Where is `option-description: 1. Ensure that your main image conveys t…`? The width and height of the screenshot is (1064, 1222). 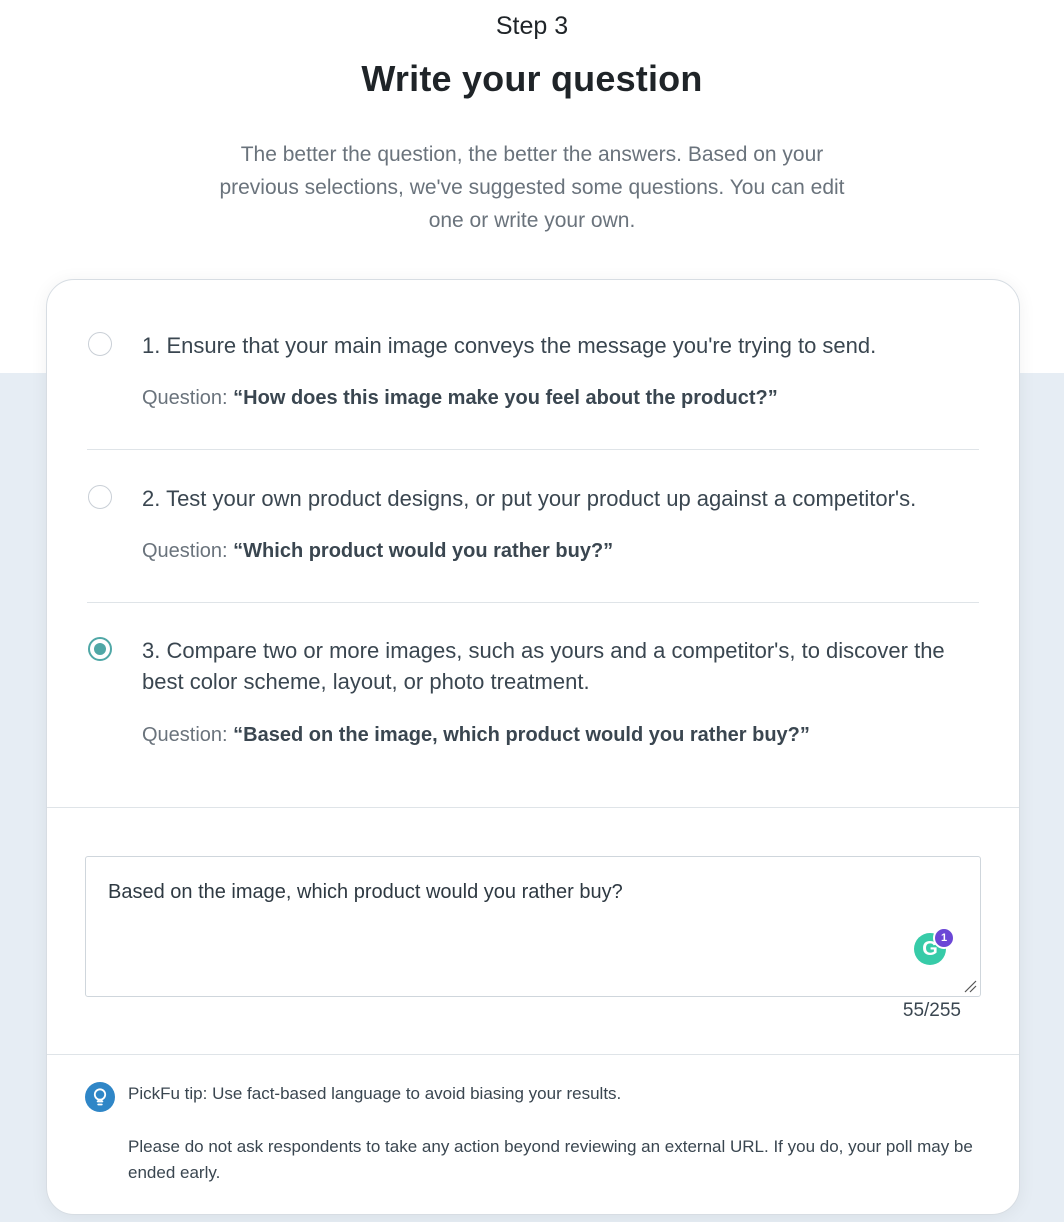
option-description: 1. Ensure that your main image conveys t… is located at coordinates (509, 345).